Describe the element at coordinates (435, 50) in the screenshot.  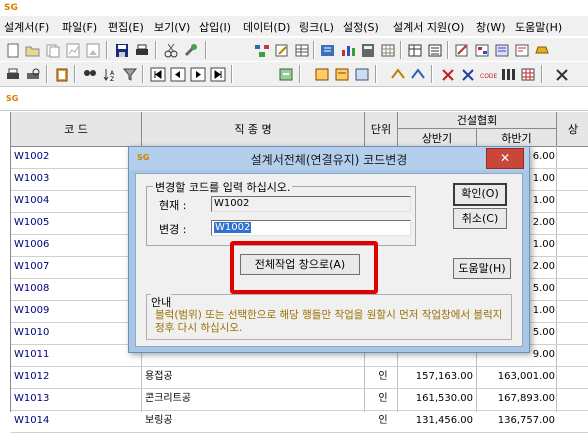
I see `sheet-list-icon` at that location.